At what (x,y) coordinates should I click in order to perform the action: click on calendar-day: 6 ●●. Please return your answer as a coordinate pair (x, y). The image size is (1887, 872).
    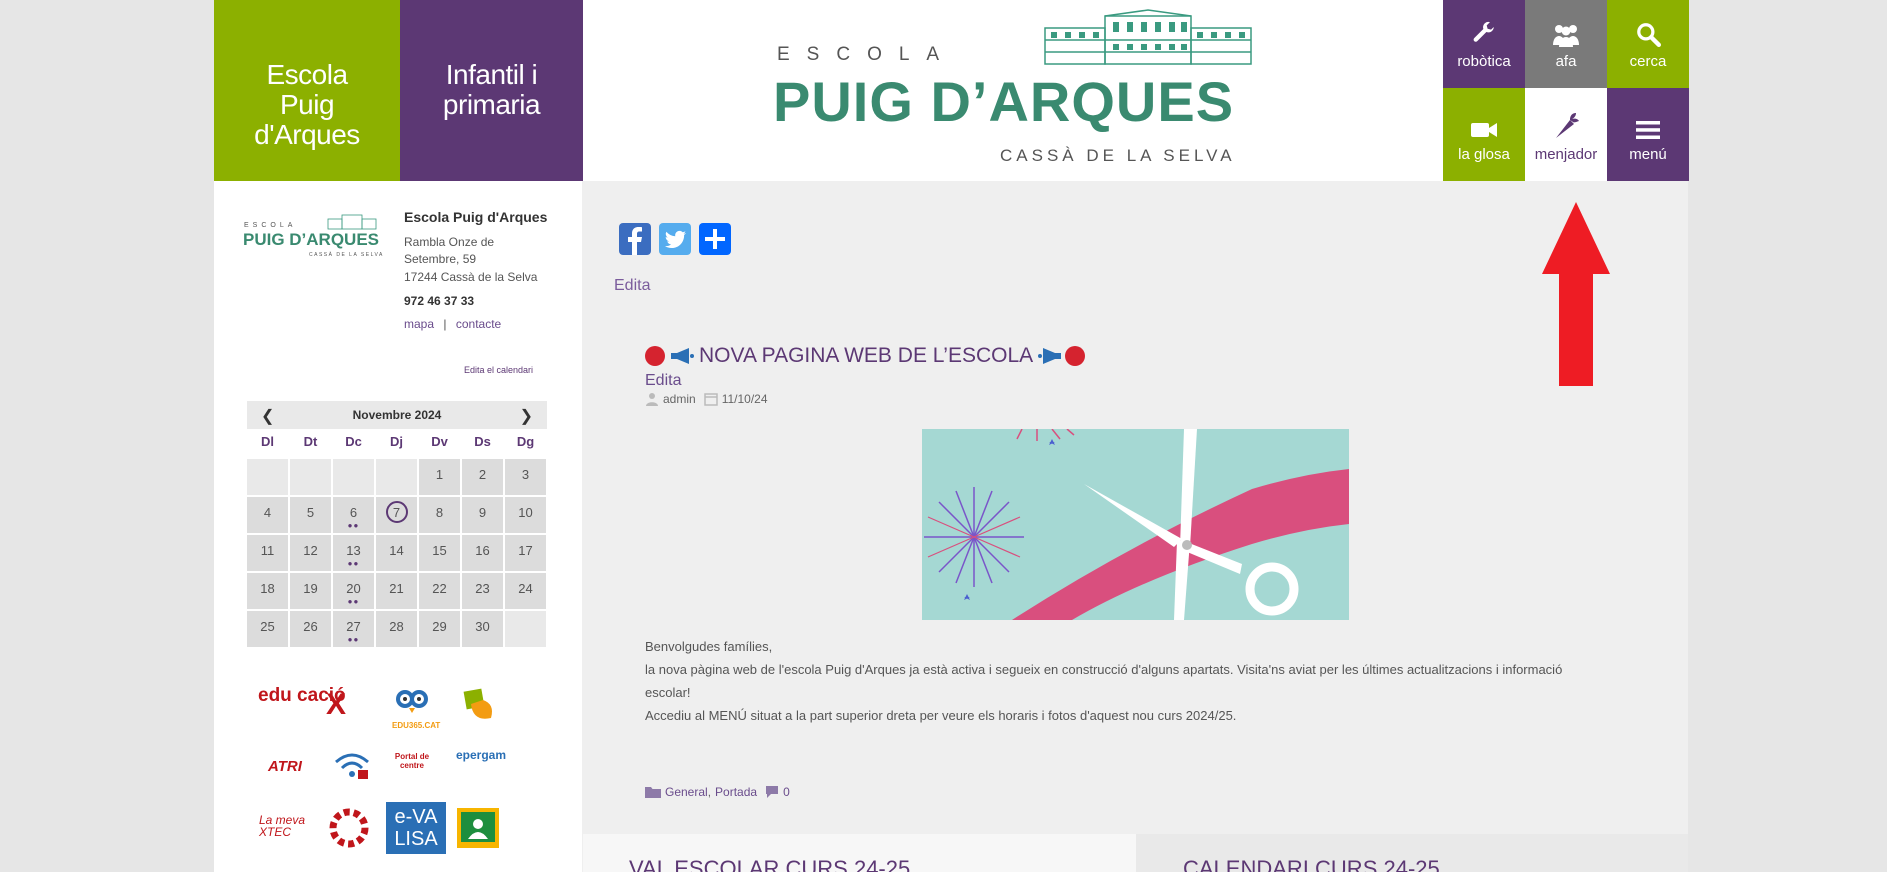
    Looking at the image, I should click on (353, 515).